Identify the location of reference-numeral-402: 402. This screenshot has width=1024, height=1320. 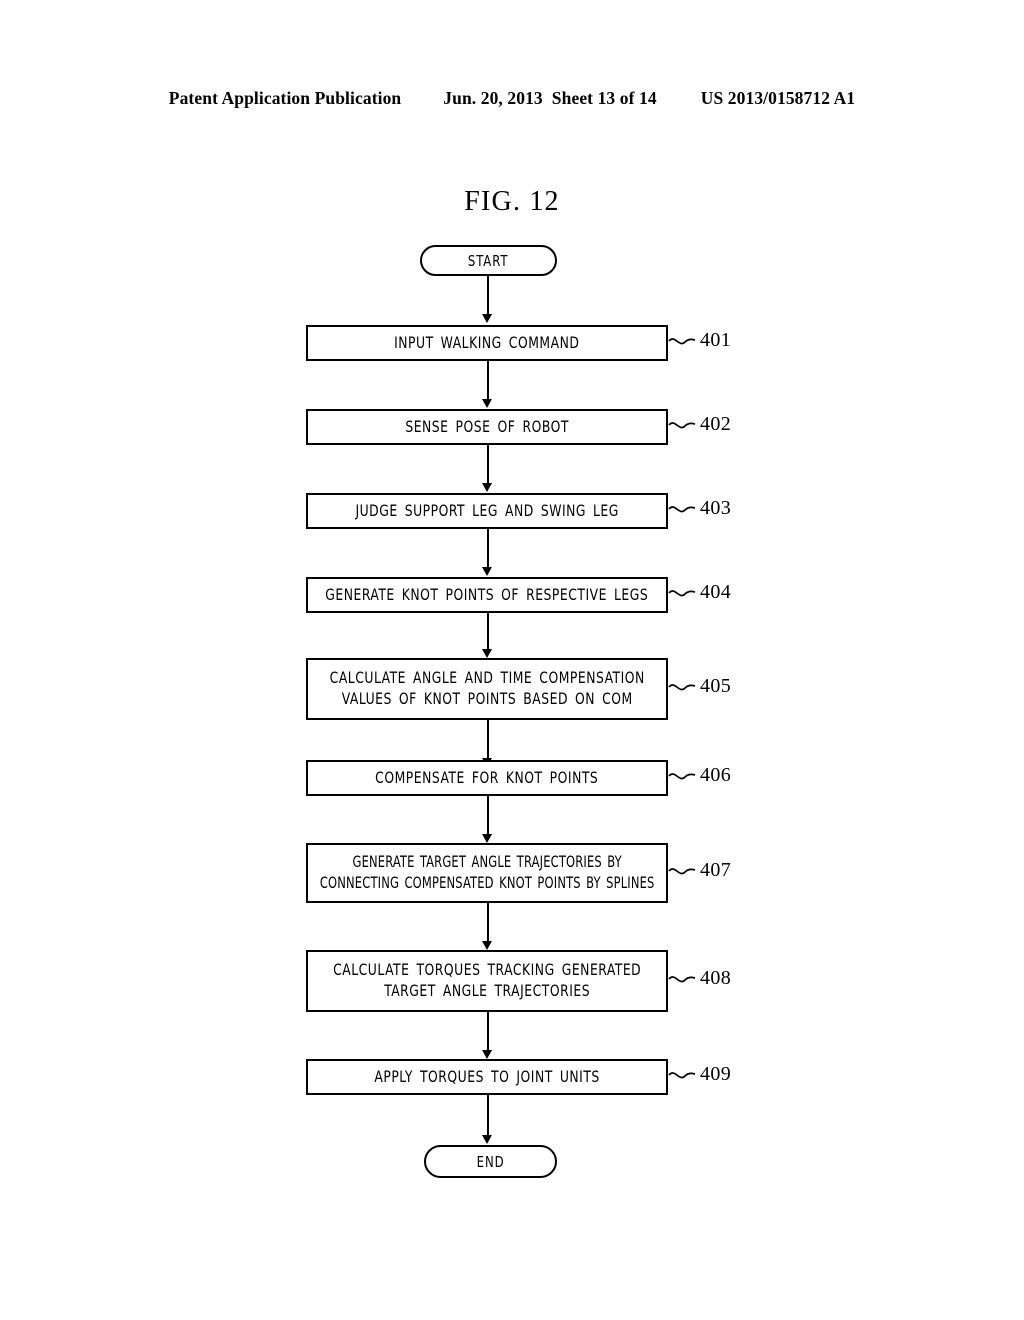
(716, 424).